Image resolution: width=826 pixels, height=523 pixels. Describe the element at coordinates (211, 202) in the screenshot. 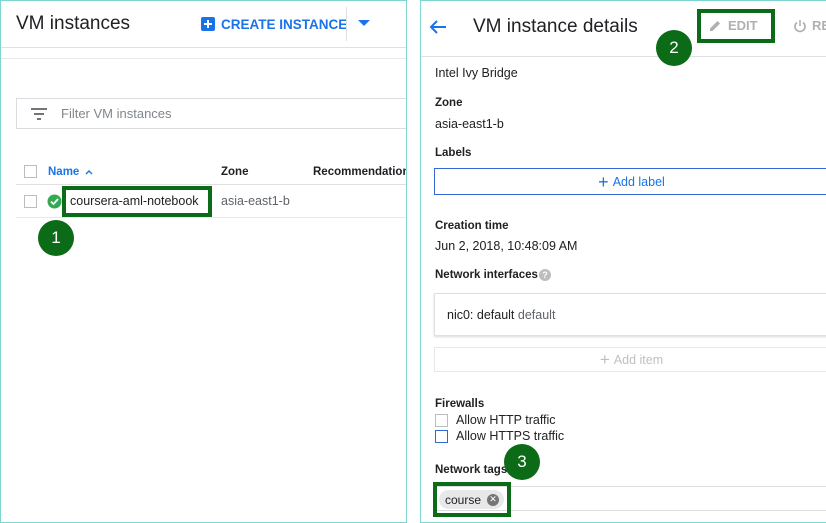

I see `table-row: coursera-aml-notebook asia-east1-b` at that location.